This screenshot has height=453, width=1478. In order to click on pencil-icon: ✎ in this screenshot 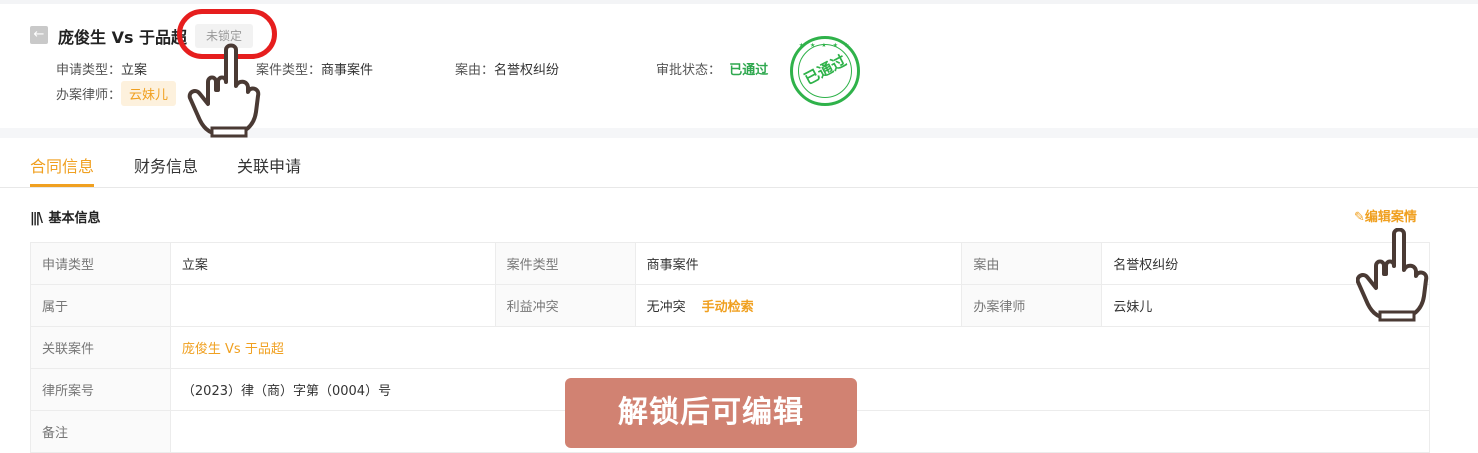, I will do `click(1359, 217)`.